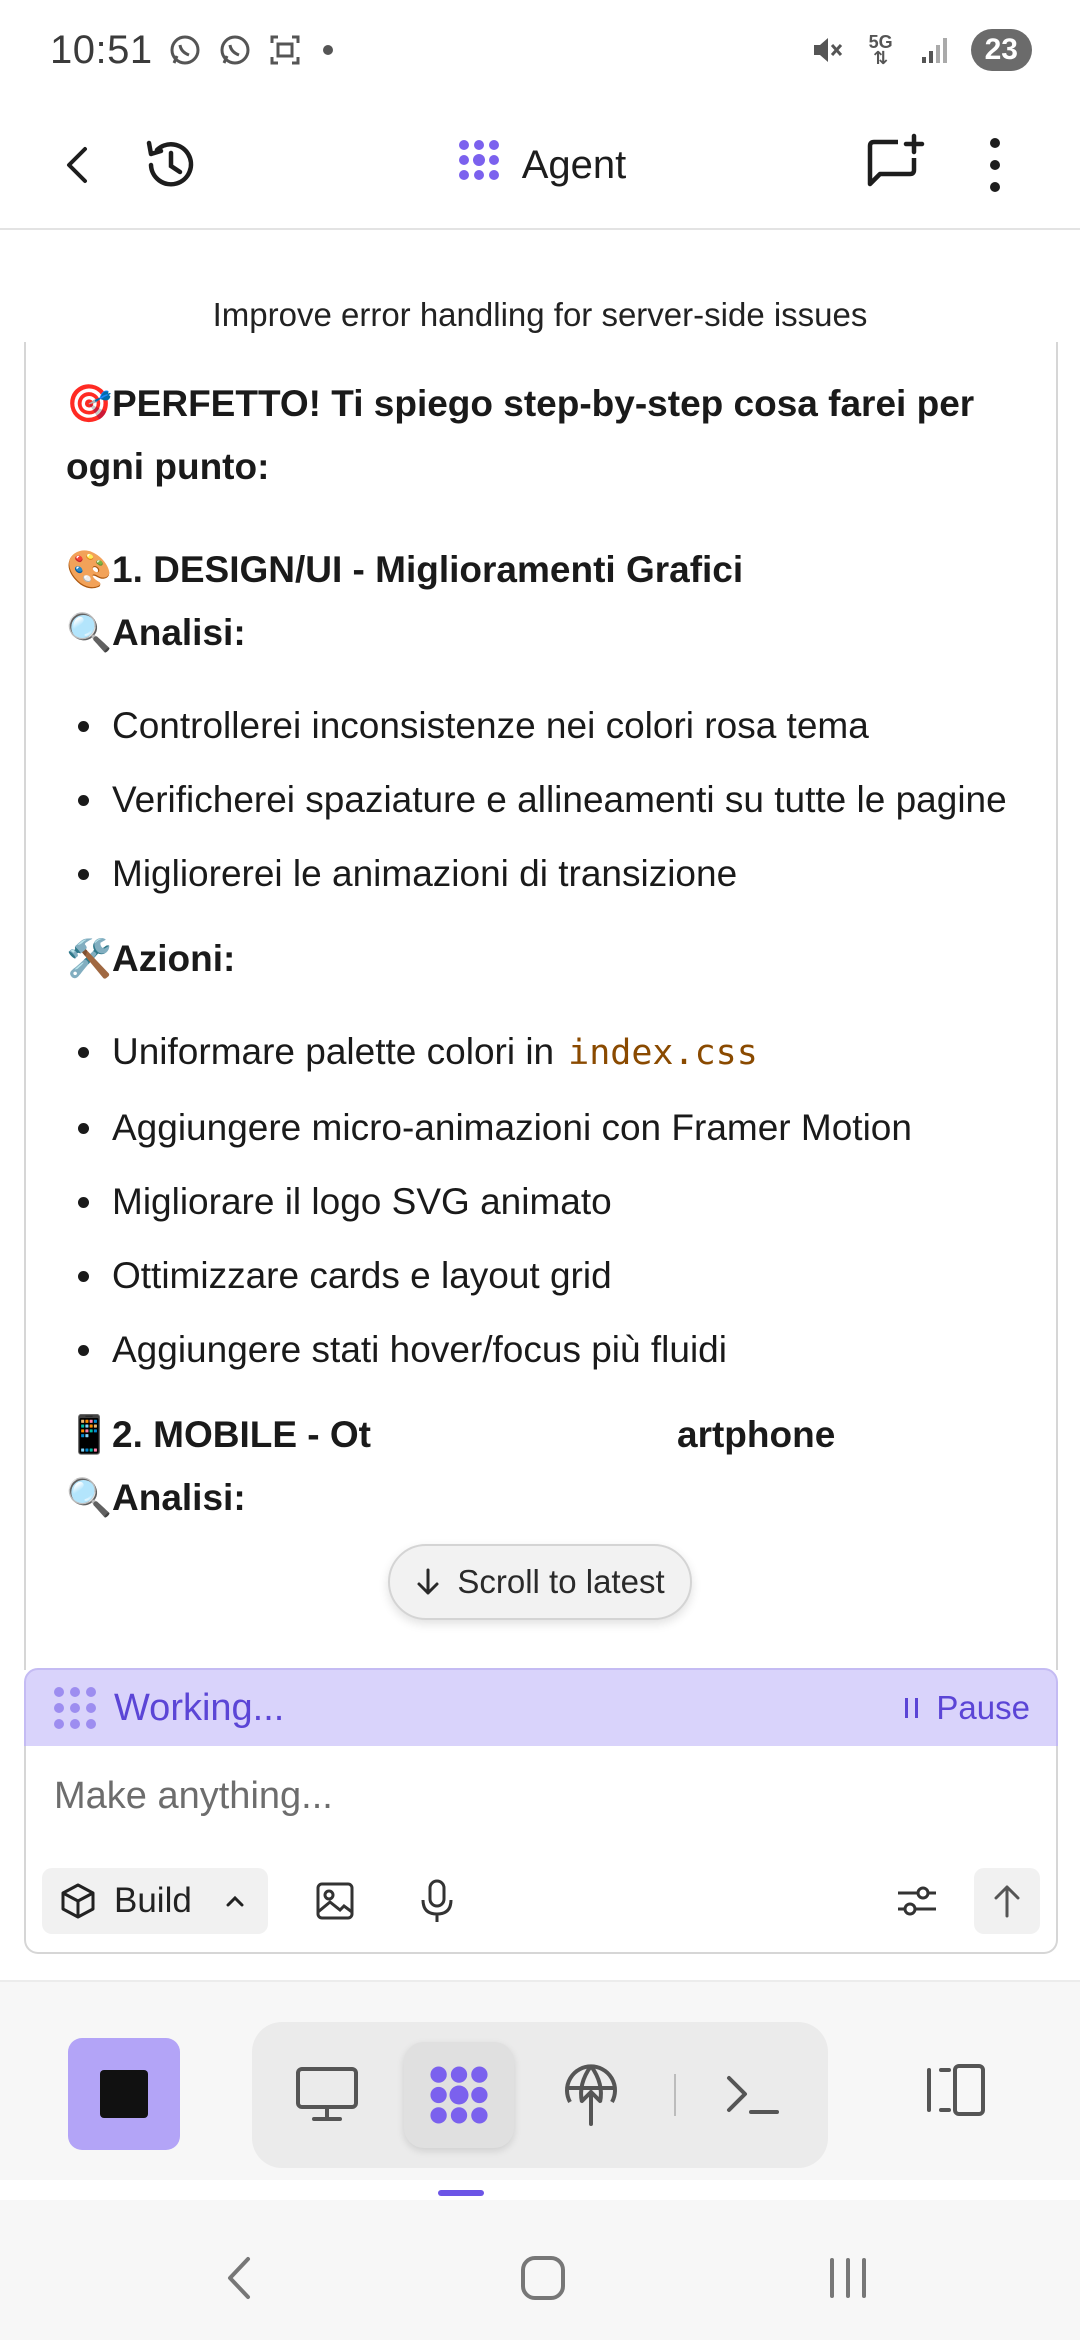  Describe the element at coordinates (546, 958) in the screenshot. I see `section1-actions-heading: 🛠️Azioni:` at that location.